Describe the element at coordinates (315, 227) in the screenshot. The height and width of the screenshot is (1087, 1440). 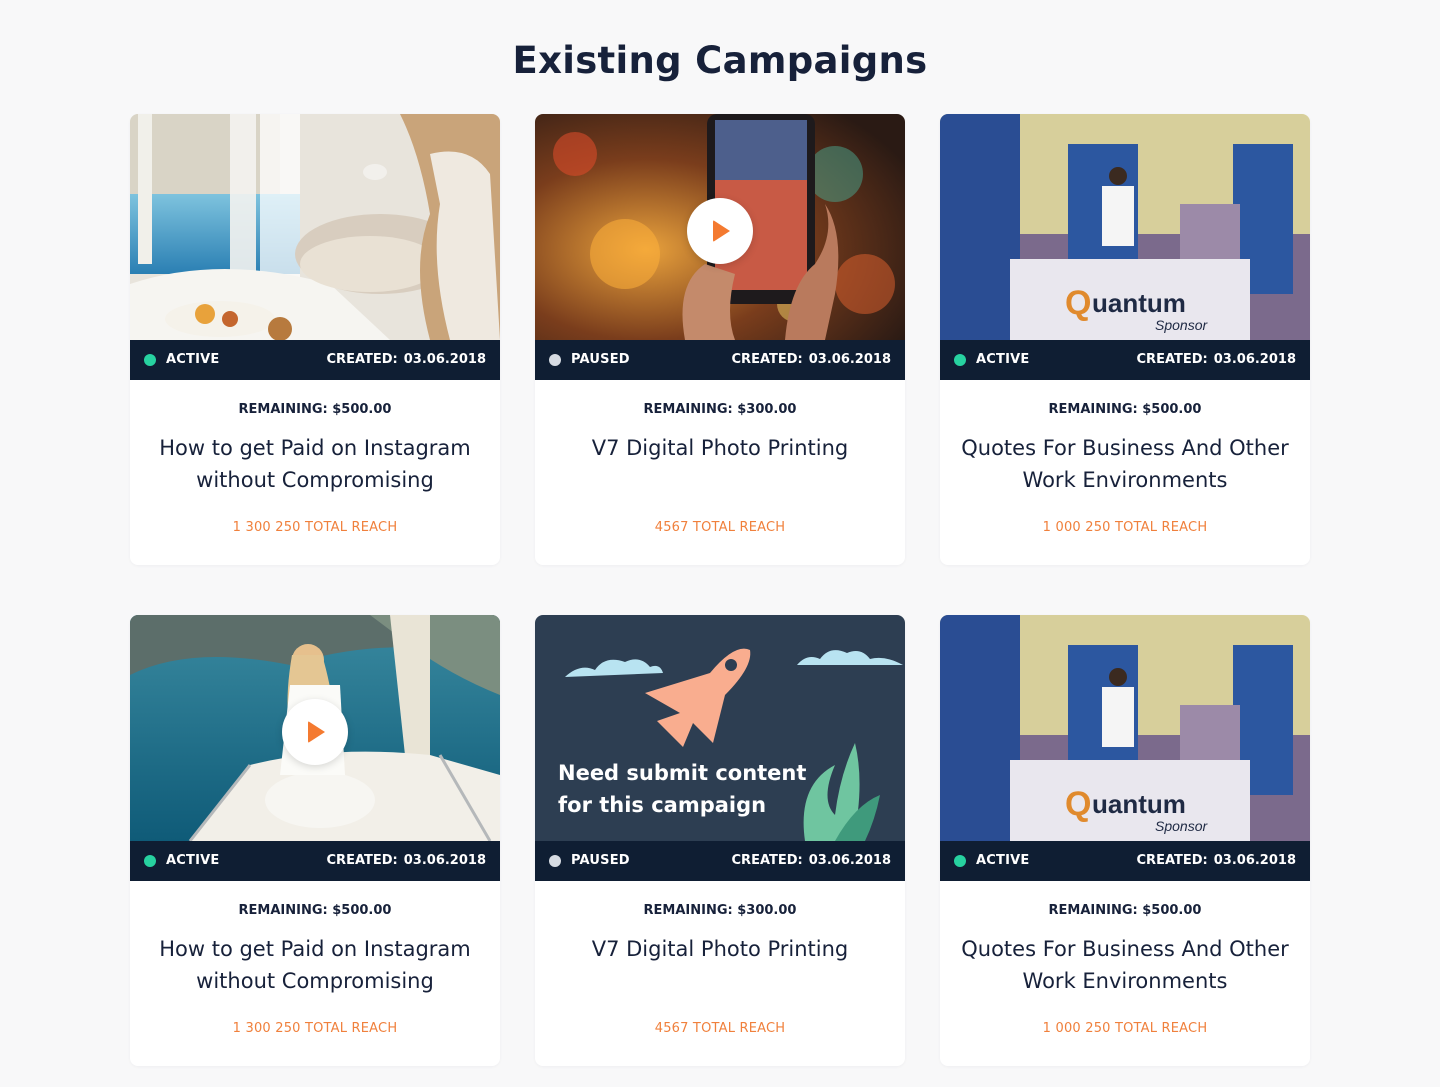
I see `campaign-image-bed-breakfast` at that location.